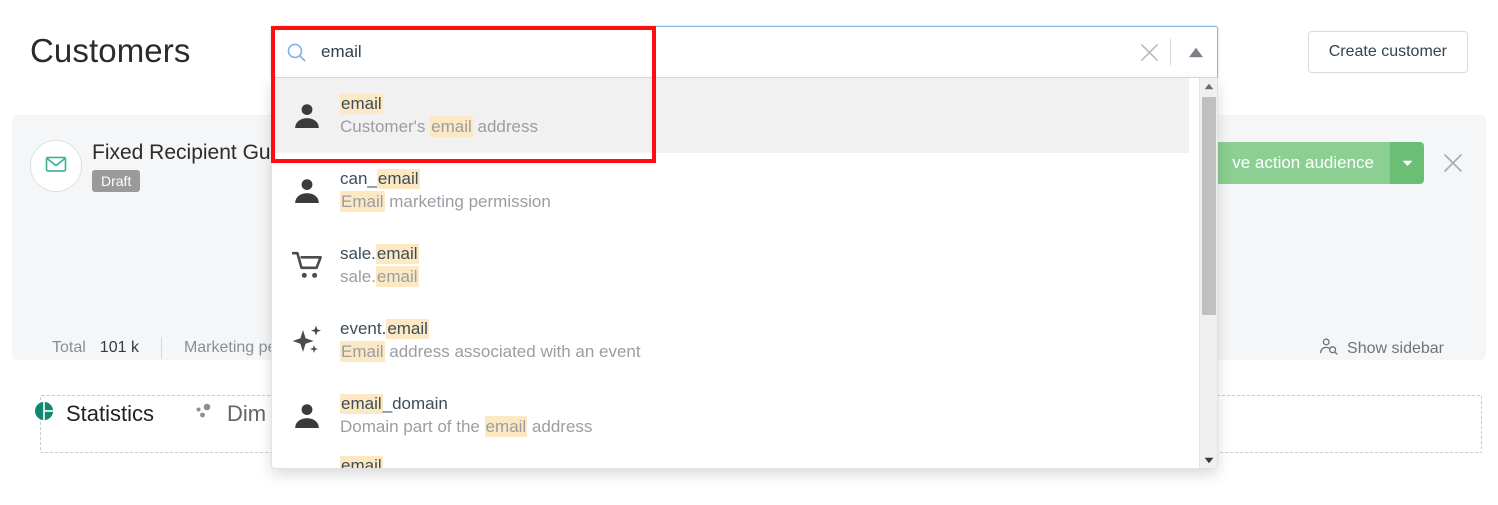  Describe the element at coordinates (730, 115) in the screenshot. I see `suggestion-row: email Customer's email address` at that location.